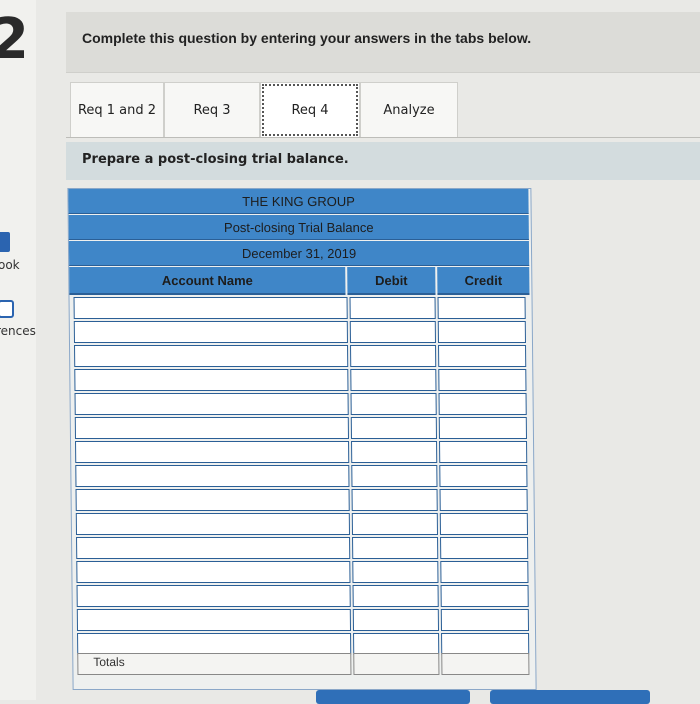 This screenshot has width=700, height=704. I want to click on ebook-icon, so click(5, 242).